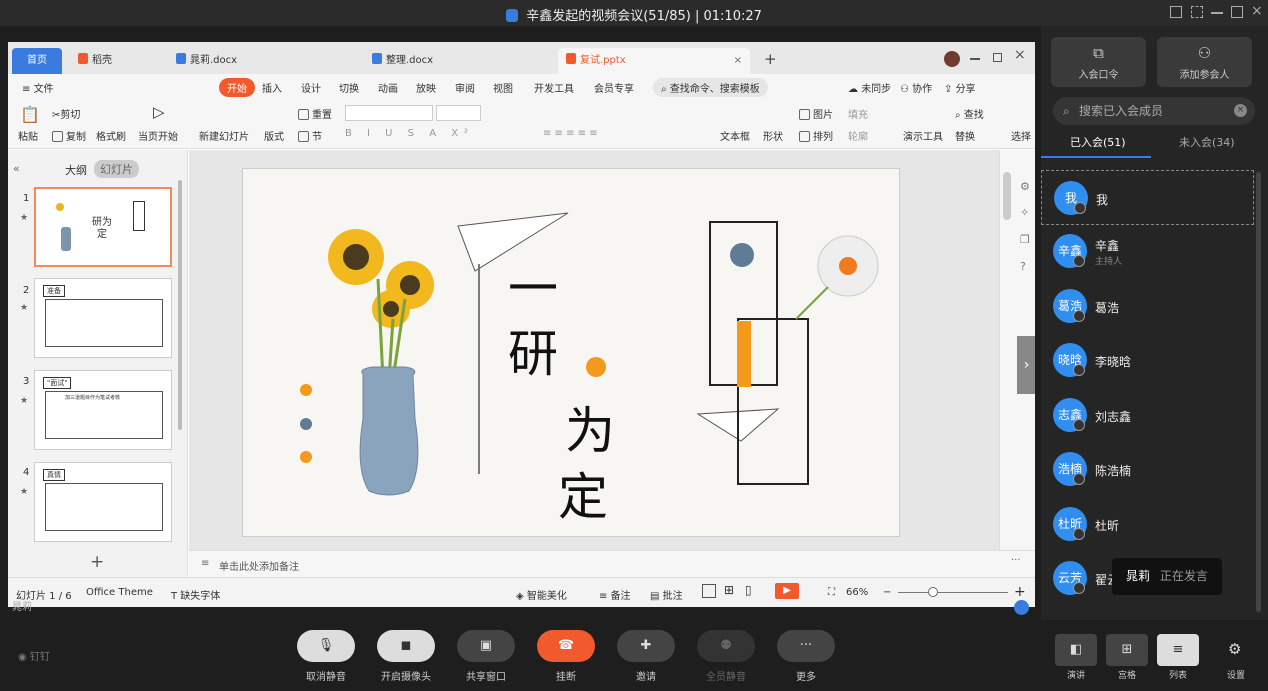 The height and width of the screenshot is (691, 1268). What do you see at coordinates (1024, 212) in the screenshot?
I see `pin-icon: ✧` at bounding box center [1024, 212].